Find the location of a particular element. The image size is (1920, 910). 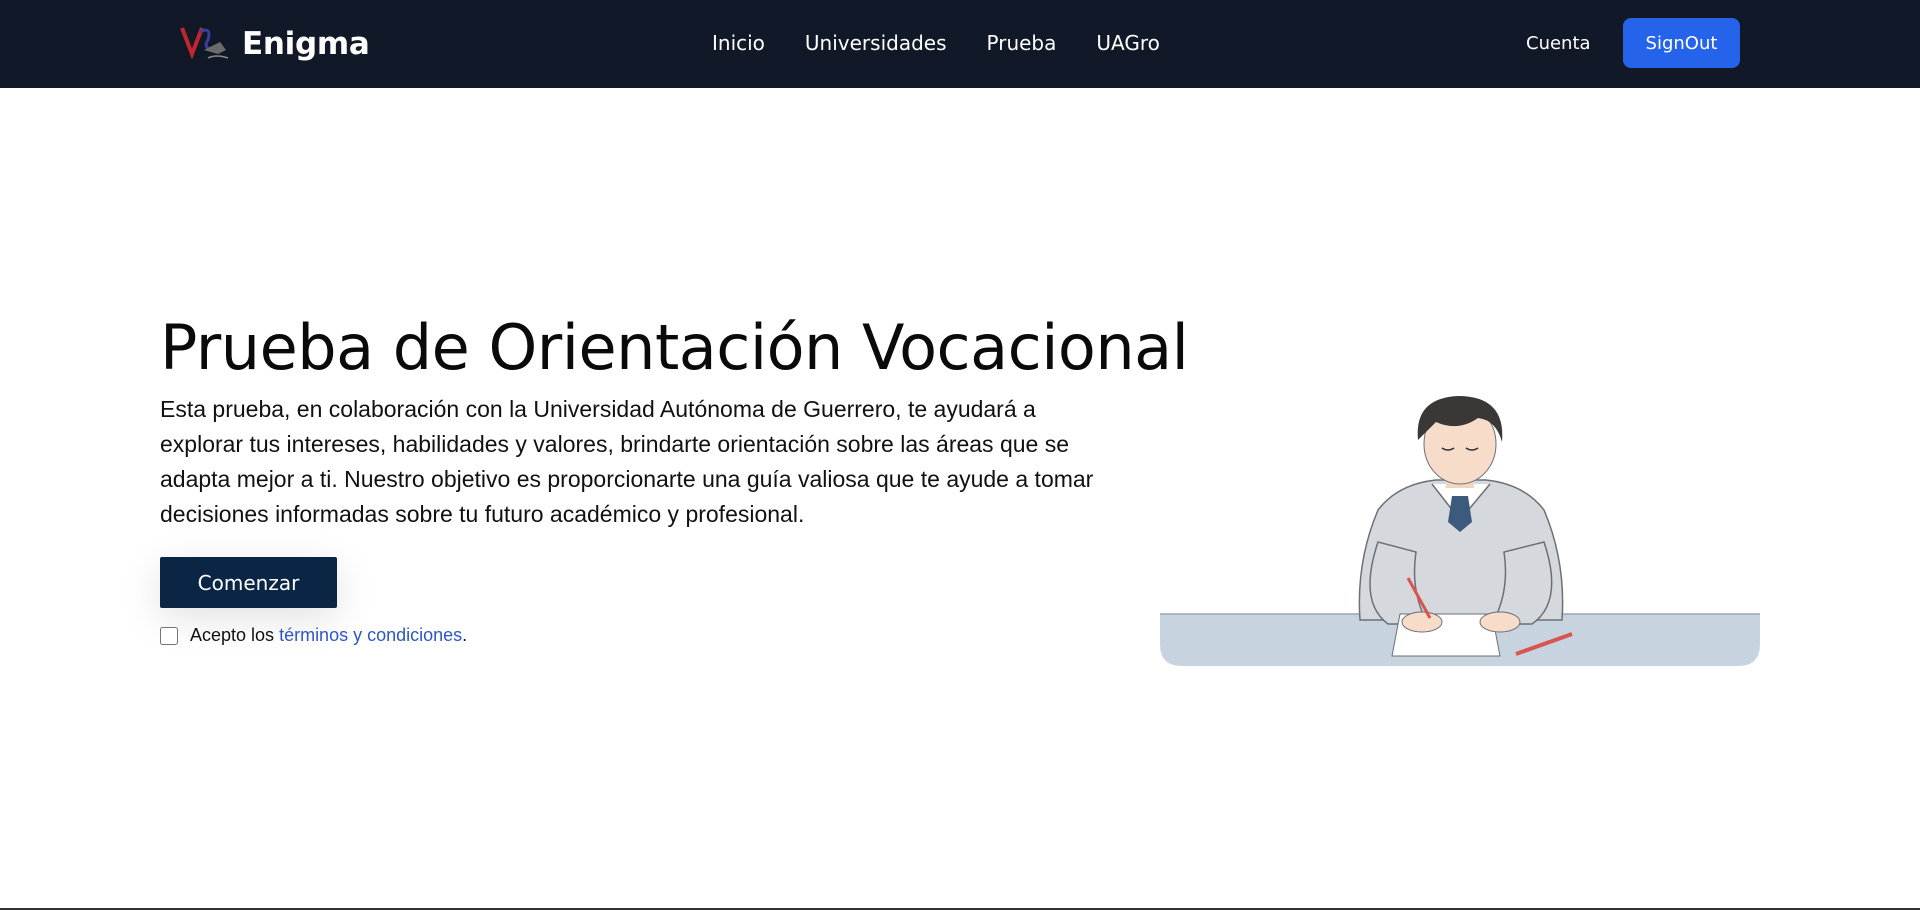

signout-button: SignOut is located at coordinates (1681, 43).